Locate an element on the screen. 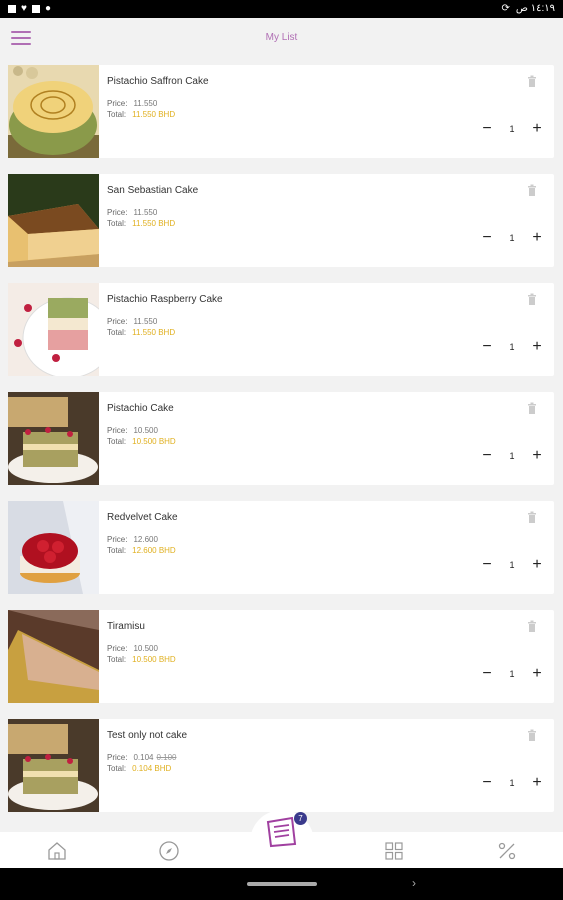  status-icons-left: ♥ ● is located at coordinates (29, 8).